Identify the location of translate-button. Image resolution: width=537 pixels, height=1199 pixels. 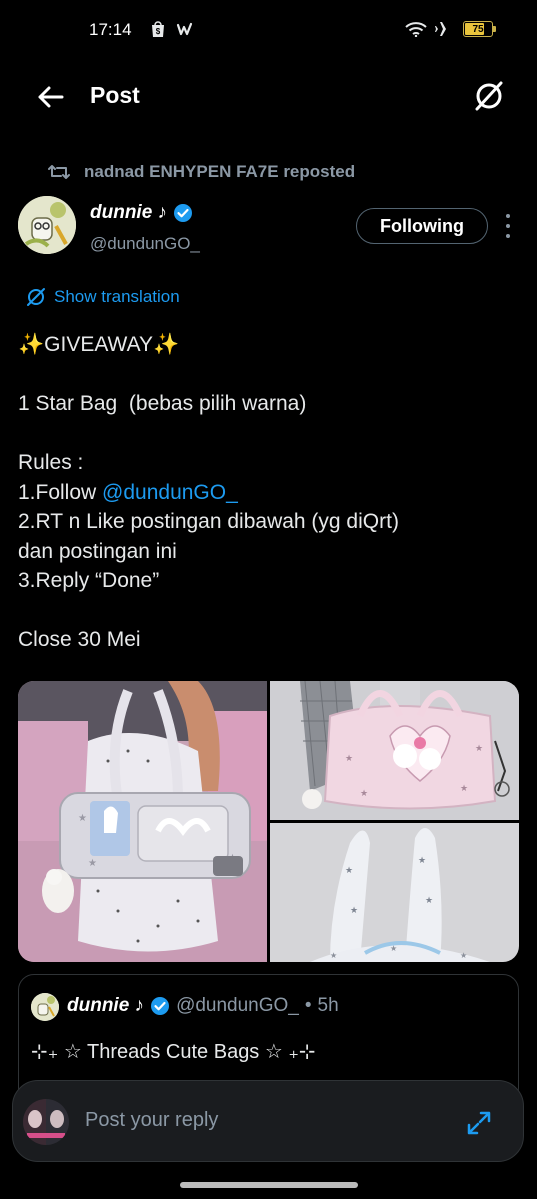
(489, 96).